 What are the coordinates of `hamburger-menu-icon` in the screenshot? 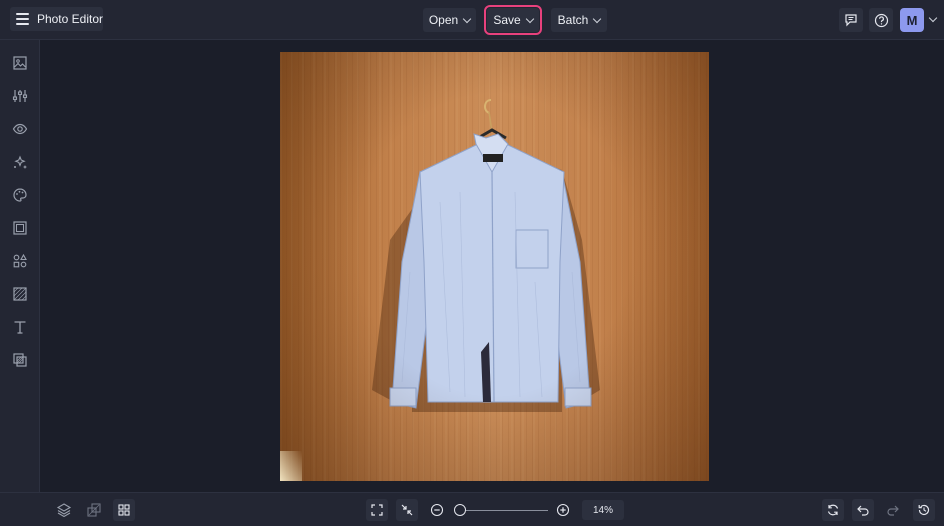 It's located at (22, 19).